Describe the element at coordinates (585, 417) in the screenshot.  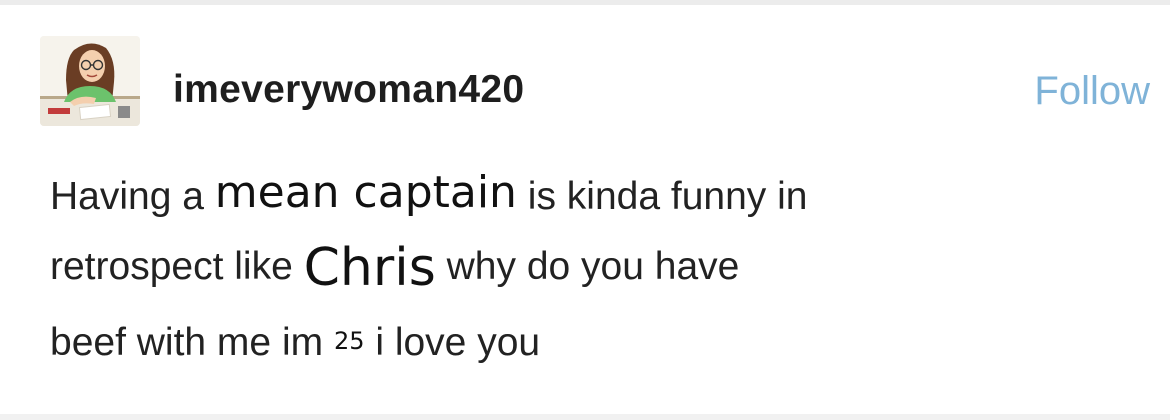
I see `bottom-divider` at that location.